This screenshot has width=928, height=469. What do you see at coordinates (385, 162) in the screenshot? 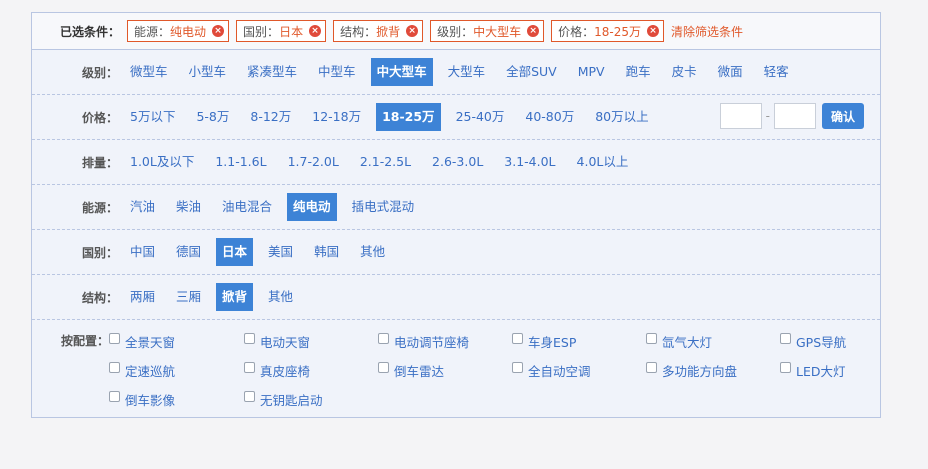
I see `displacement-option: 2.1-2.5L` at bounding box center [385, 162].